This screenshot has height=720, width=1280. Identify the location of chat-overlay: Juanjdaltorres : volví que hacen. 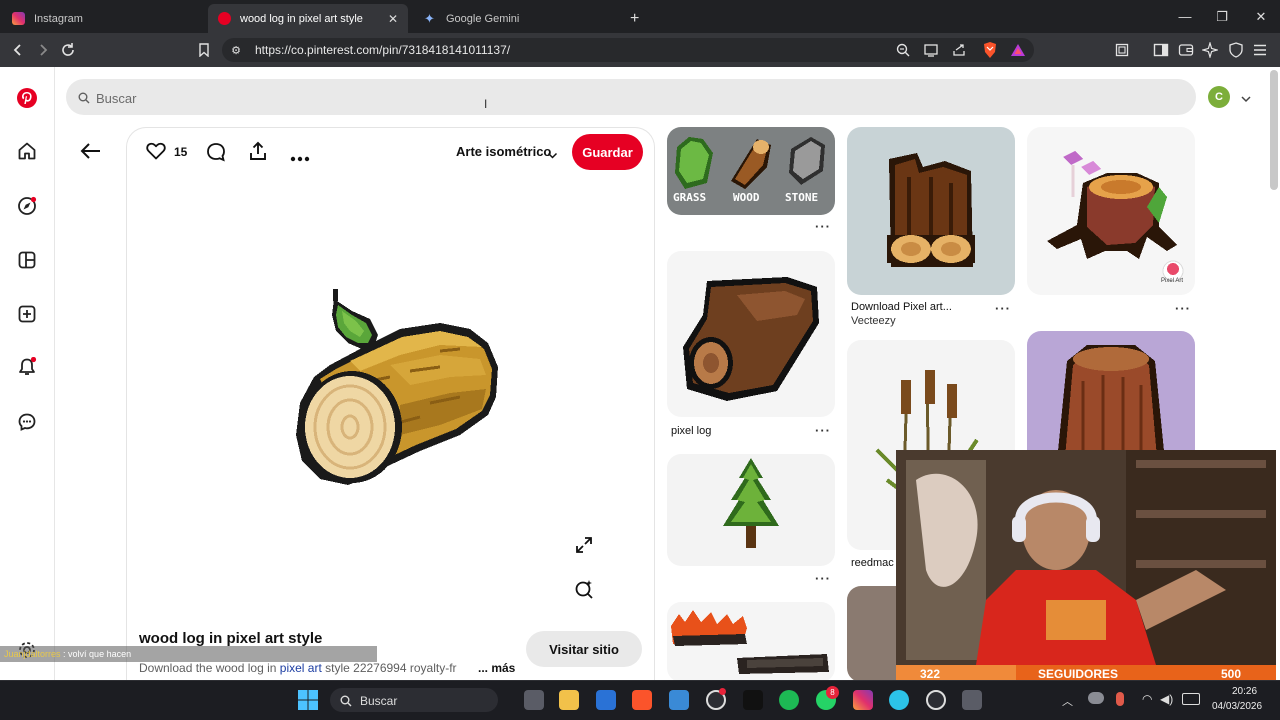
(188, 654).